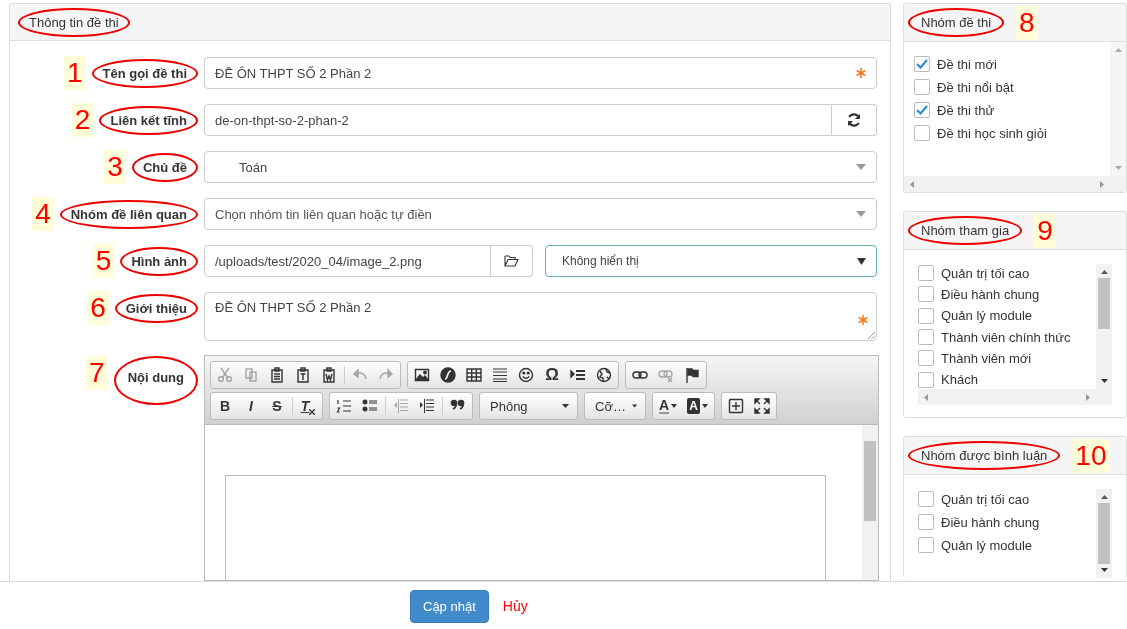 Image resolution: width=1127 pixels, height=629 pixels. Describe the element at coordinates (711, 261) in the screenshot. I see `display-select: Không hiển thị` at that location.